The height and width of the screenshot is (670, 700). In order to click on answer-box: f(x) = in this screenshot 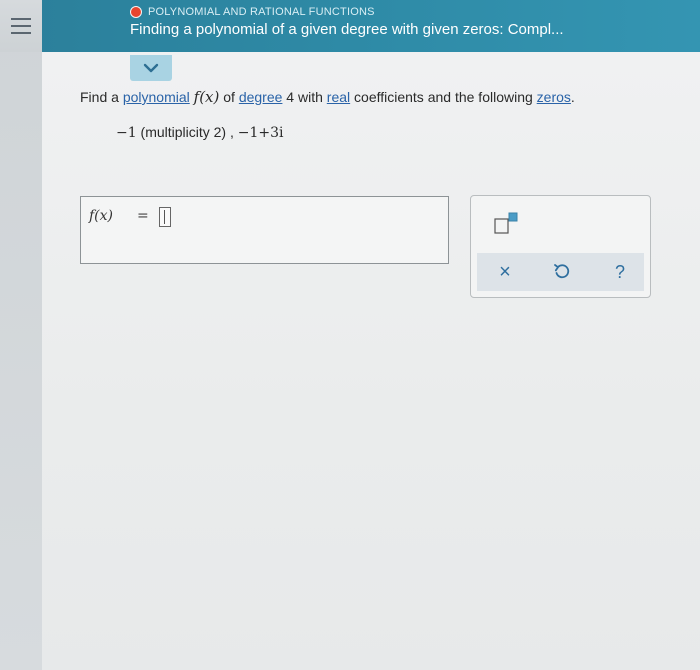, I will do `click(264, 230)`.